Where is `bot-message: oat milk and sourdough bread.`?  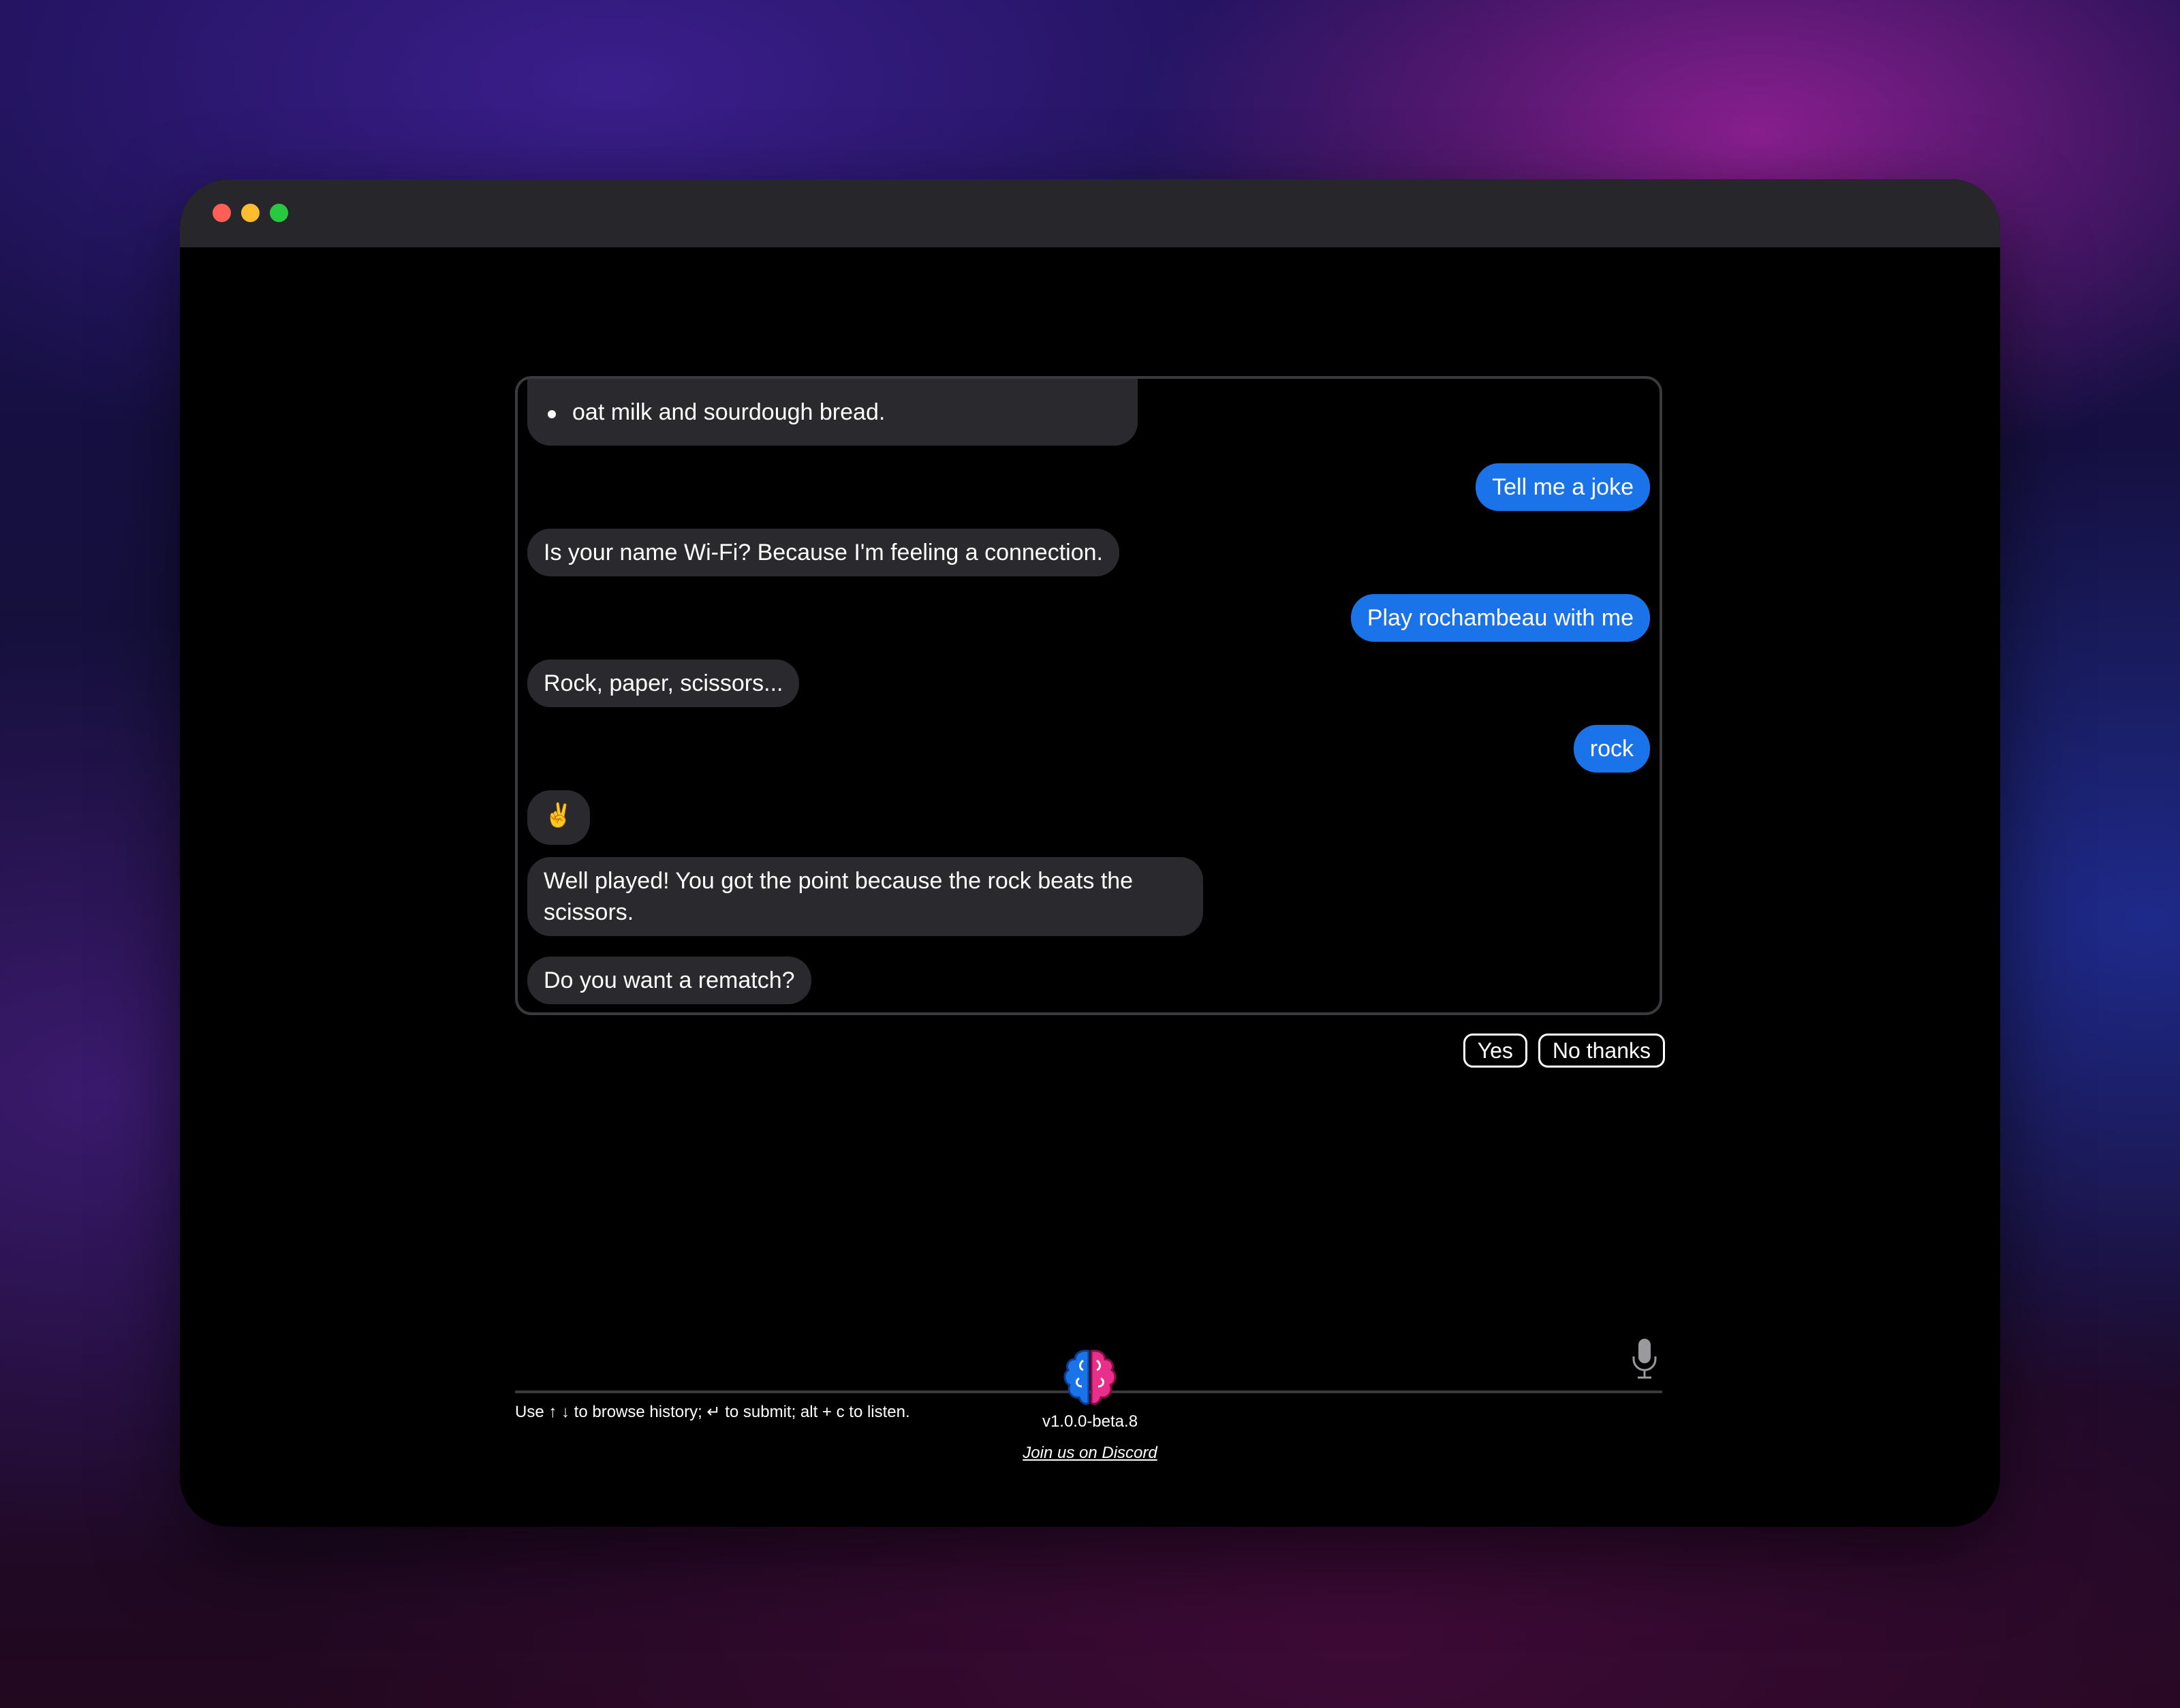
bot-message: oat milk and sourdough bread. is located at coordinates (832, 412).